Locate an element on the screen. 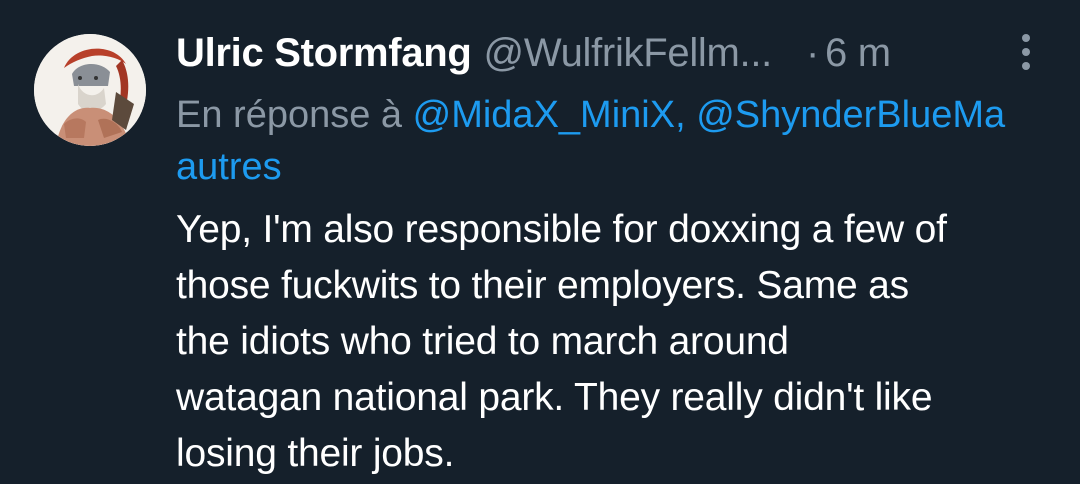 The height and width of the screenshot is (484, 1080). tweet-header: Ulric Stormfang @WulfrikFellm... · 6 m is located at coordinates (533, 53).